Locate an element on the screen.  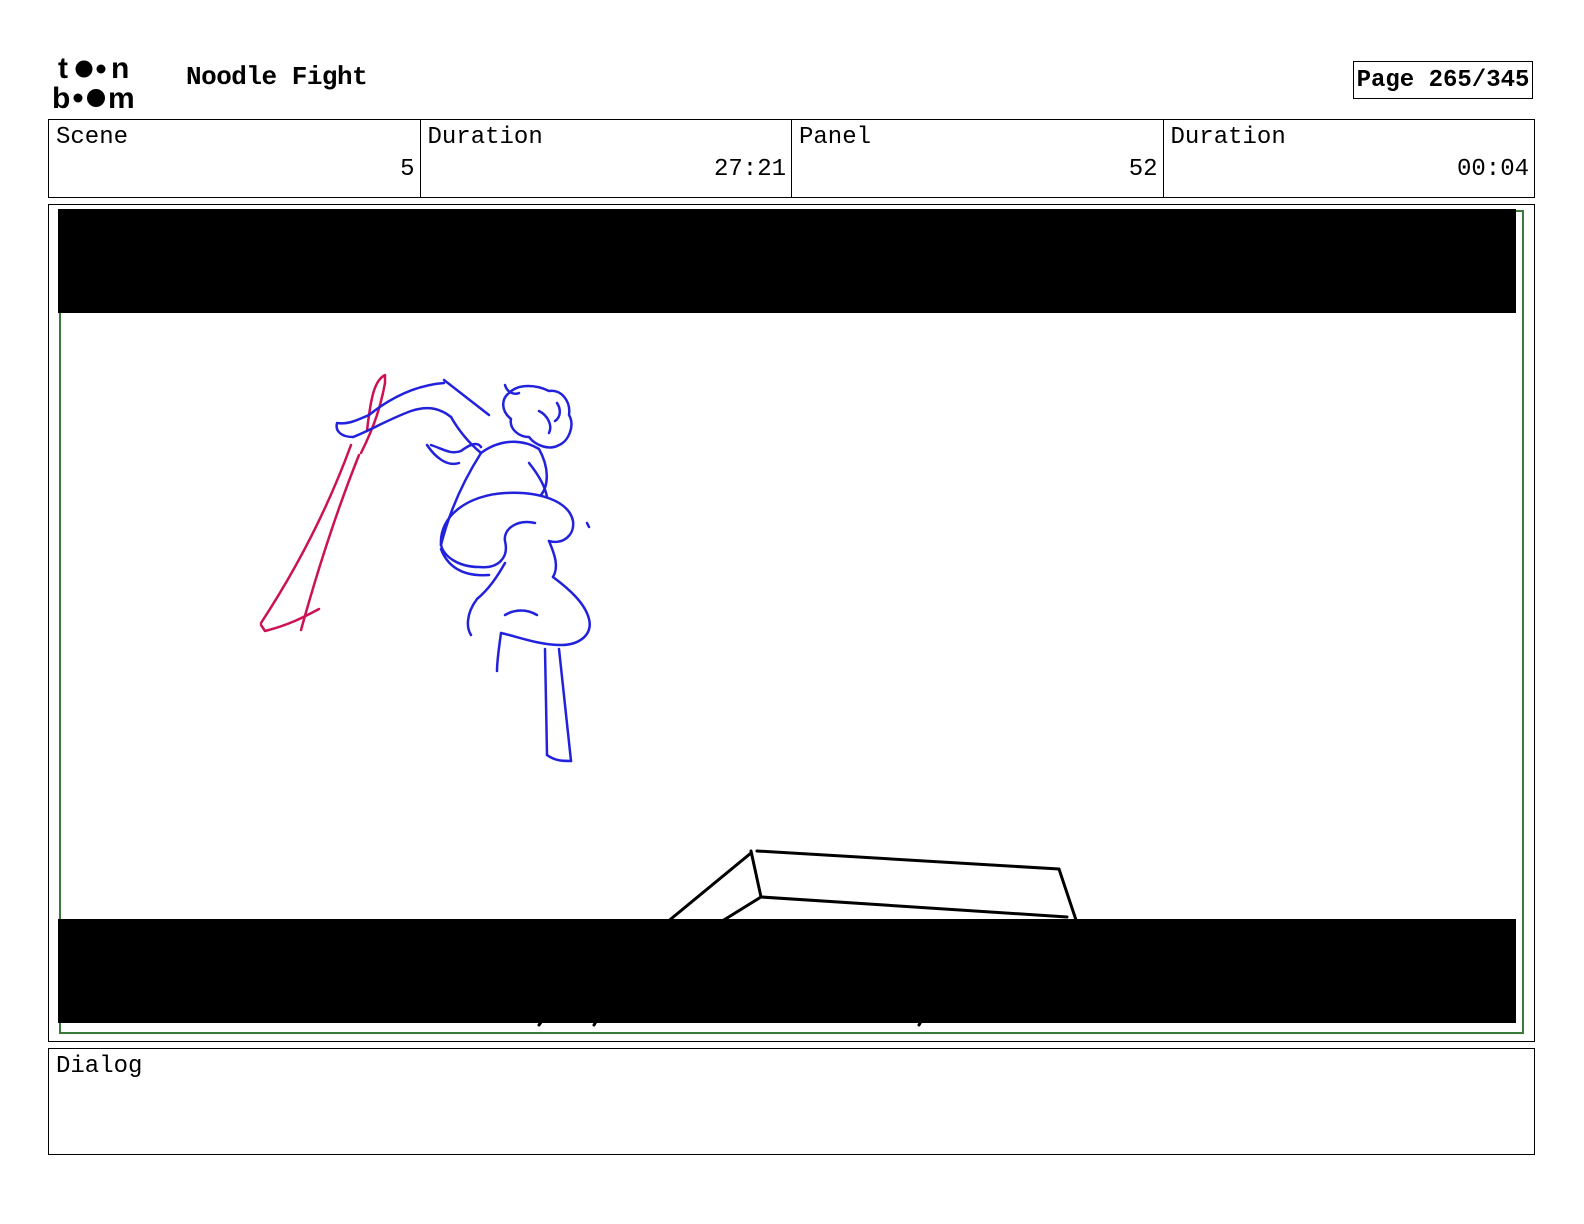
weapon-sketch is located at coordinates (323, 503).